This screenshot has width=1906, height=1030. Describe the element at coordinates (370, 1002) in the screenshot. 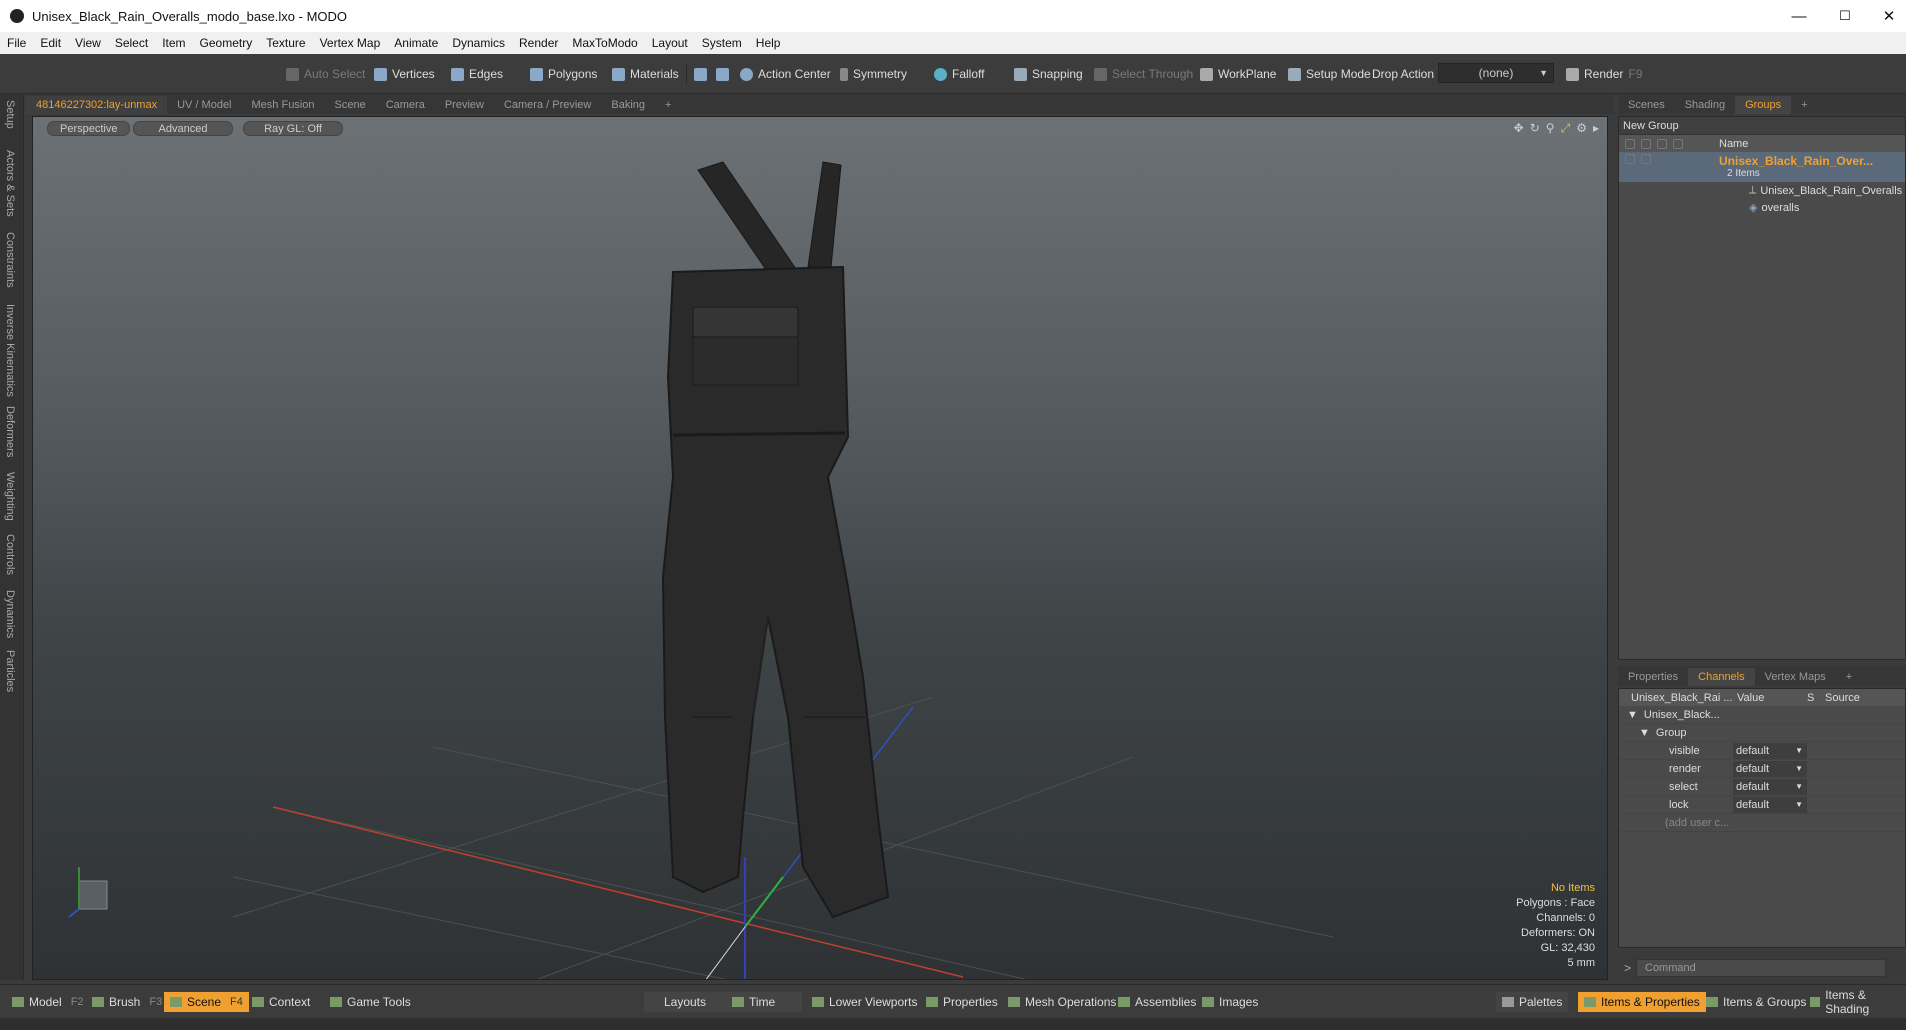

I see `game-tools-layout-button: Game Tools` at that location.